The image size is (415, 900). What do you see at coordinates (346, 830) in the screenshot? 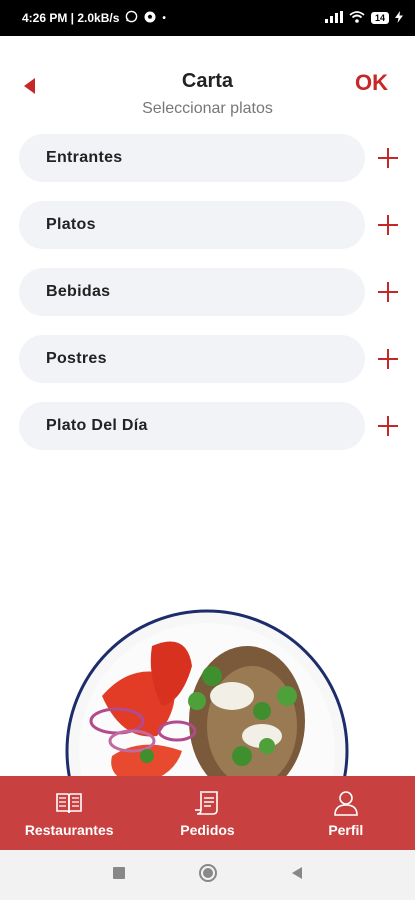
I see `nav-label: Perfil` at bounding box center [346, 830].